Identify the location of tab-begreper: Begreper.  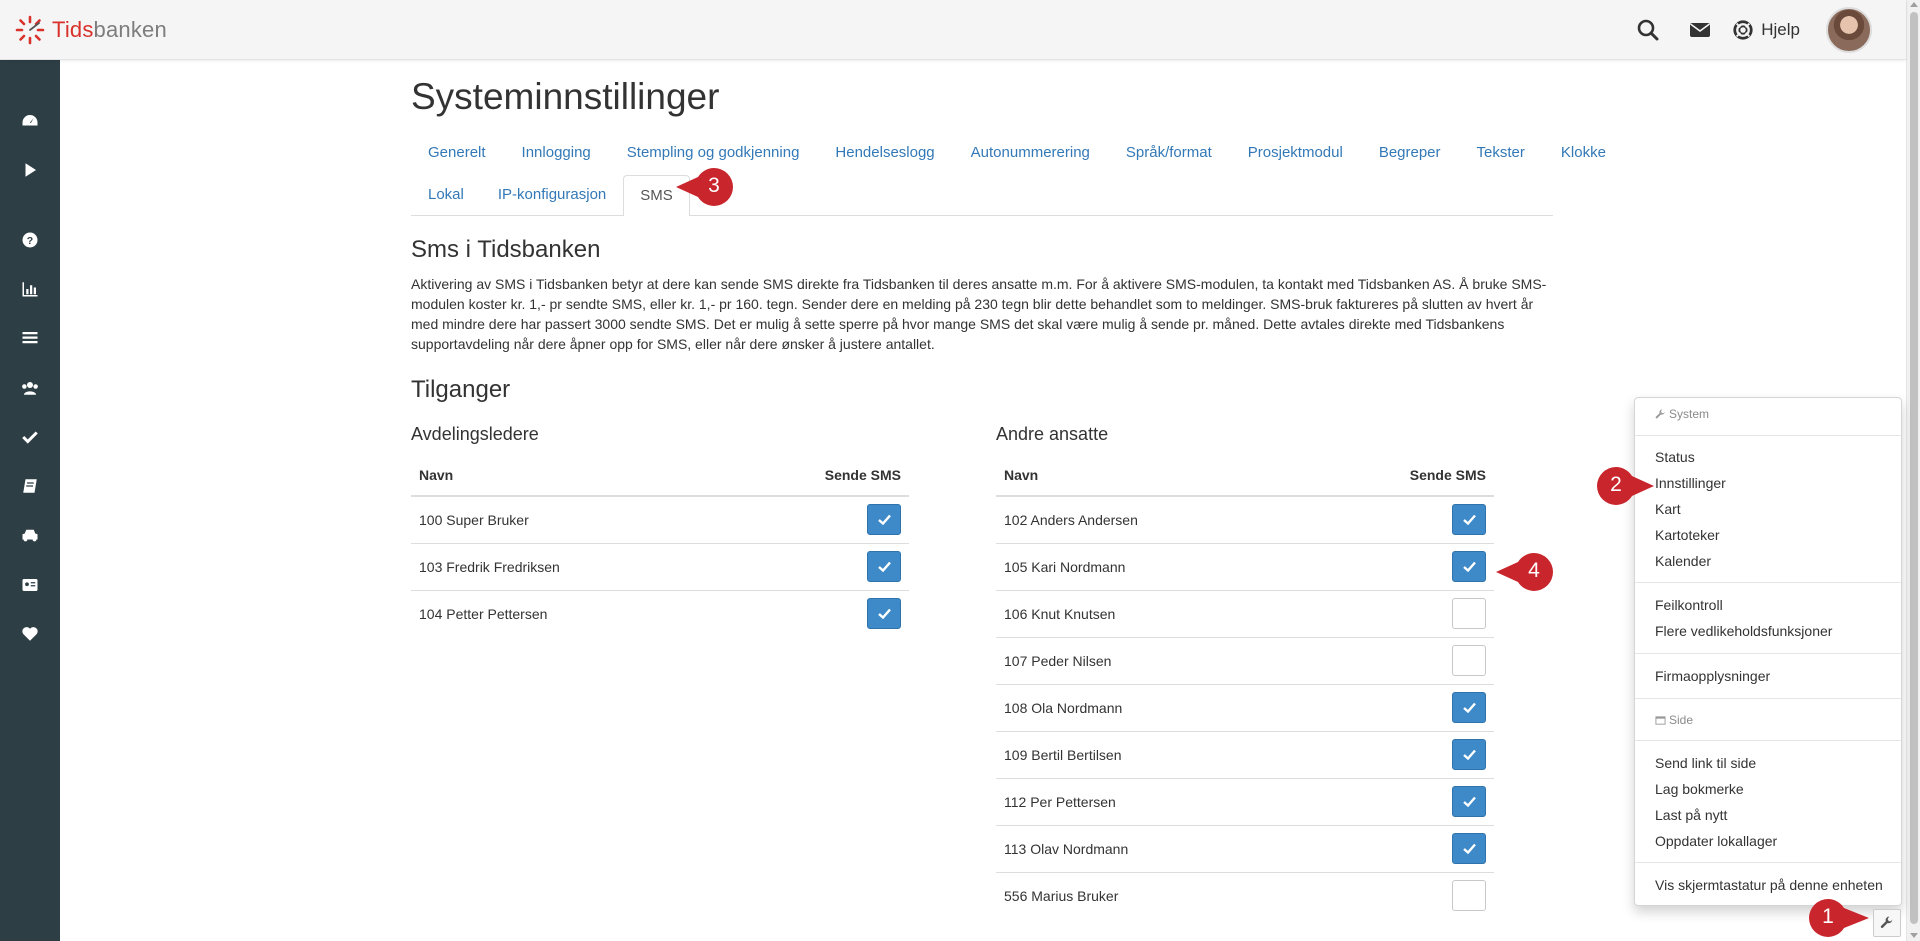
(1410, 152).